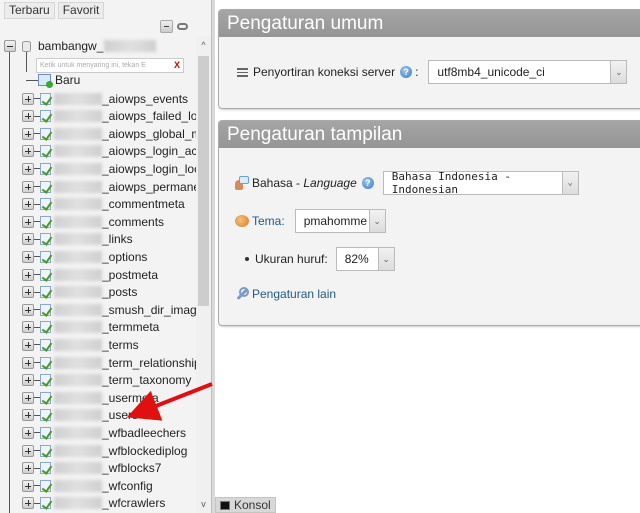  Describe the element at coordinates (133, 222) in the screenshot. I see `table-name: _comments` at that location.